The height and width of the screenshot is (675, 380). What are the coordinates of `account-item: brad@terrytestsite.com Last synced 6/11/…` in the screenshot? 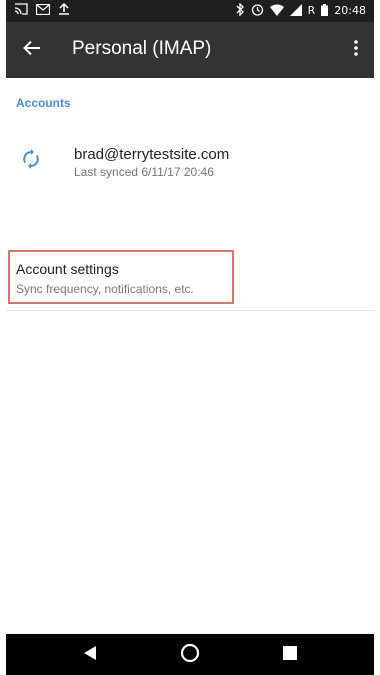 It's located at (190, 163).